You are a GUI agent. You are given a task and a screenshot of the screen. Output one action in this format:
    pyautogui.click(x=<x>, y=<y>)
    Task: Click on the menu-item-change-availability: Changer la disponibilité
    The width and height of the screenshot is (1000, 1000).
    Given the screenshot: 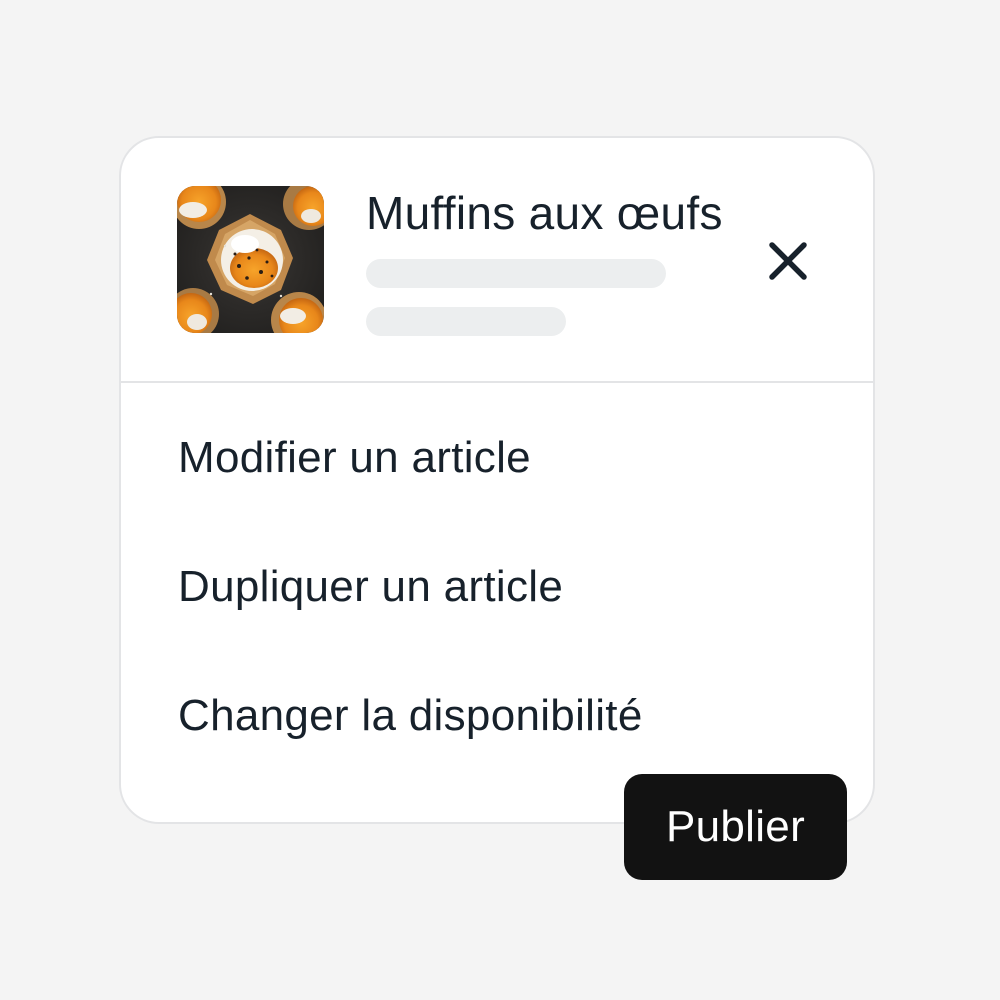 What is the action you would take?
    pyautogui.click(x=410, y=716)
    